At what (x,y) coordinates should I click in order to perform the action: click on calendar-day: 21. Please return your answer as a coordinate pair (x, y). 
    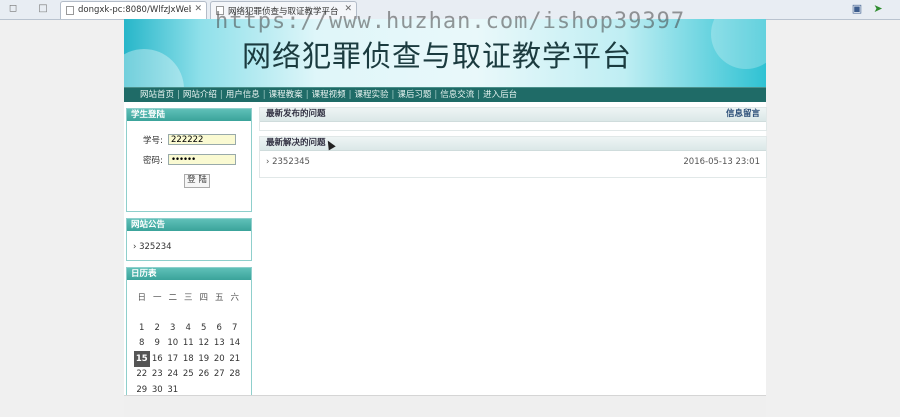
    Looking at the image, I should click on (235, 359).